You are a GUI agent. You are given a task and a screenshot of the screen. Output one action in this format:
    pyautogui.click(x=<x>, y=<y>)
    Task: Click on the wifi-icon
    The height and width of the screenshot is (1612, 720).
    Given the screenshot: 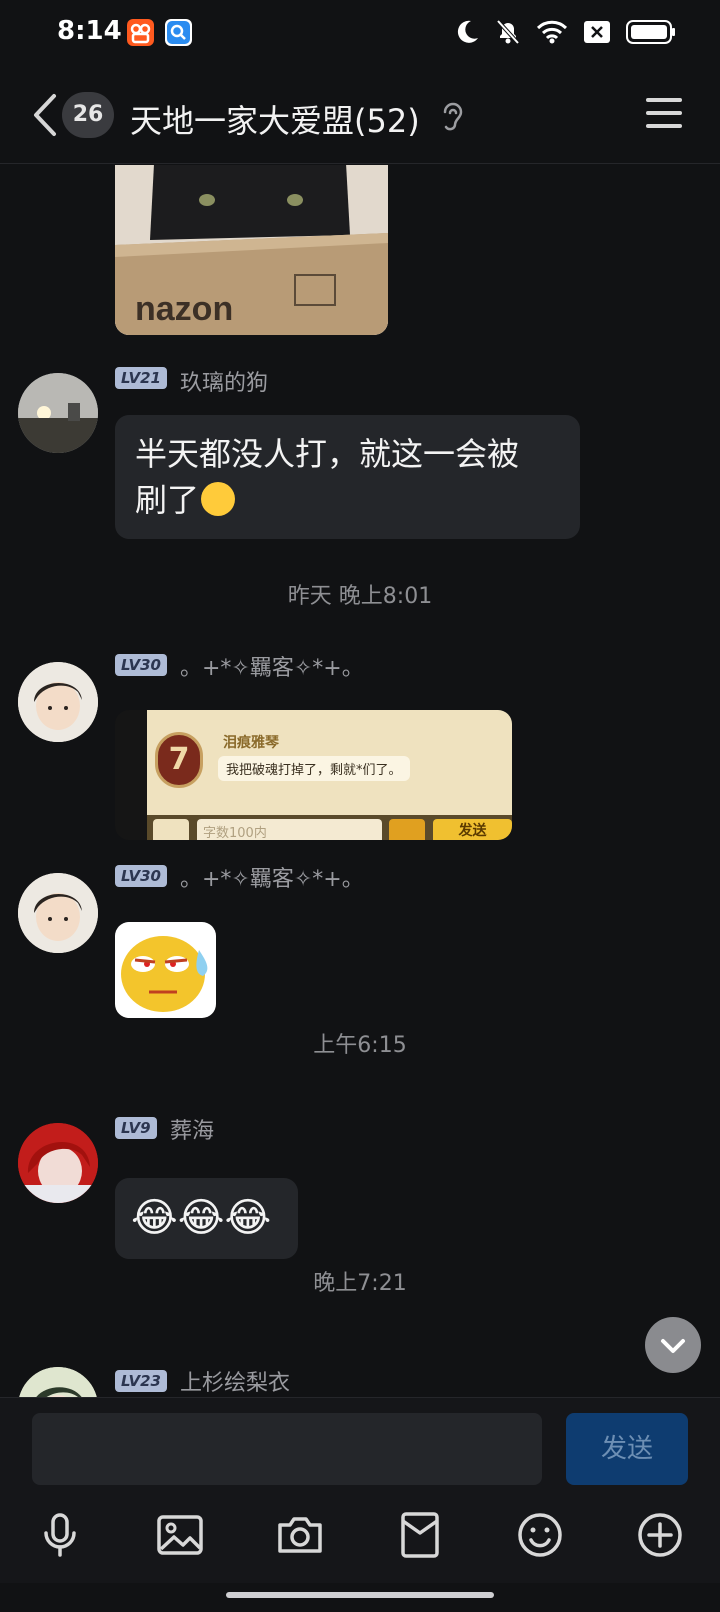 What is the action you would take?
    pyautogui.click(x=552, y=34)
    